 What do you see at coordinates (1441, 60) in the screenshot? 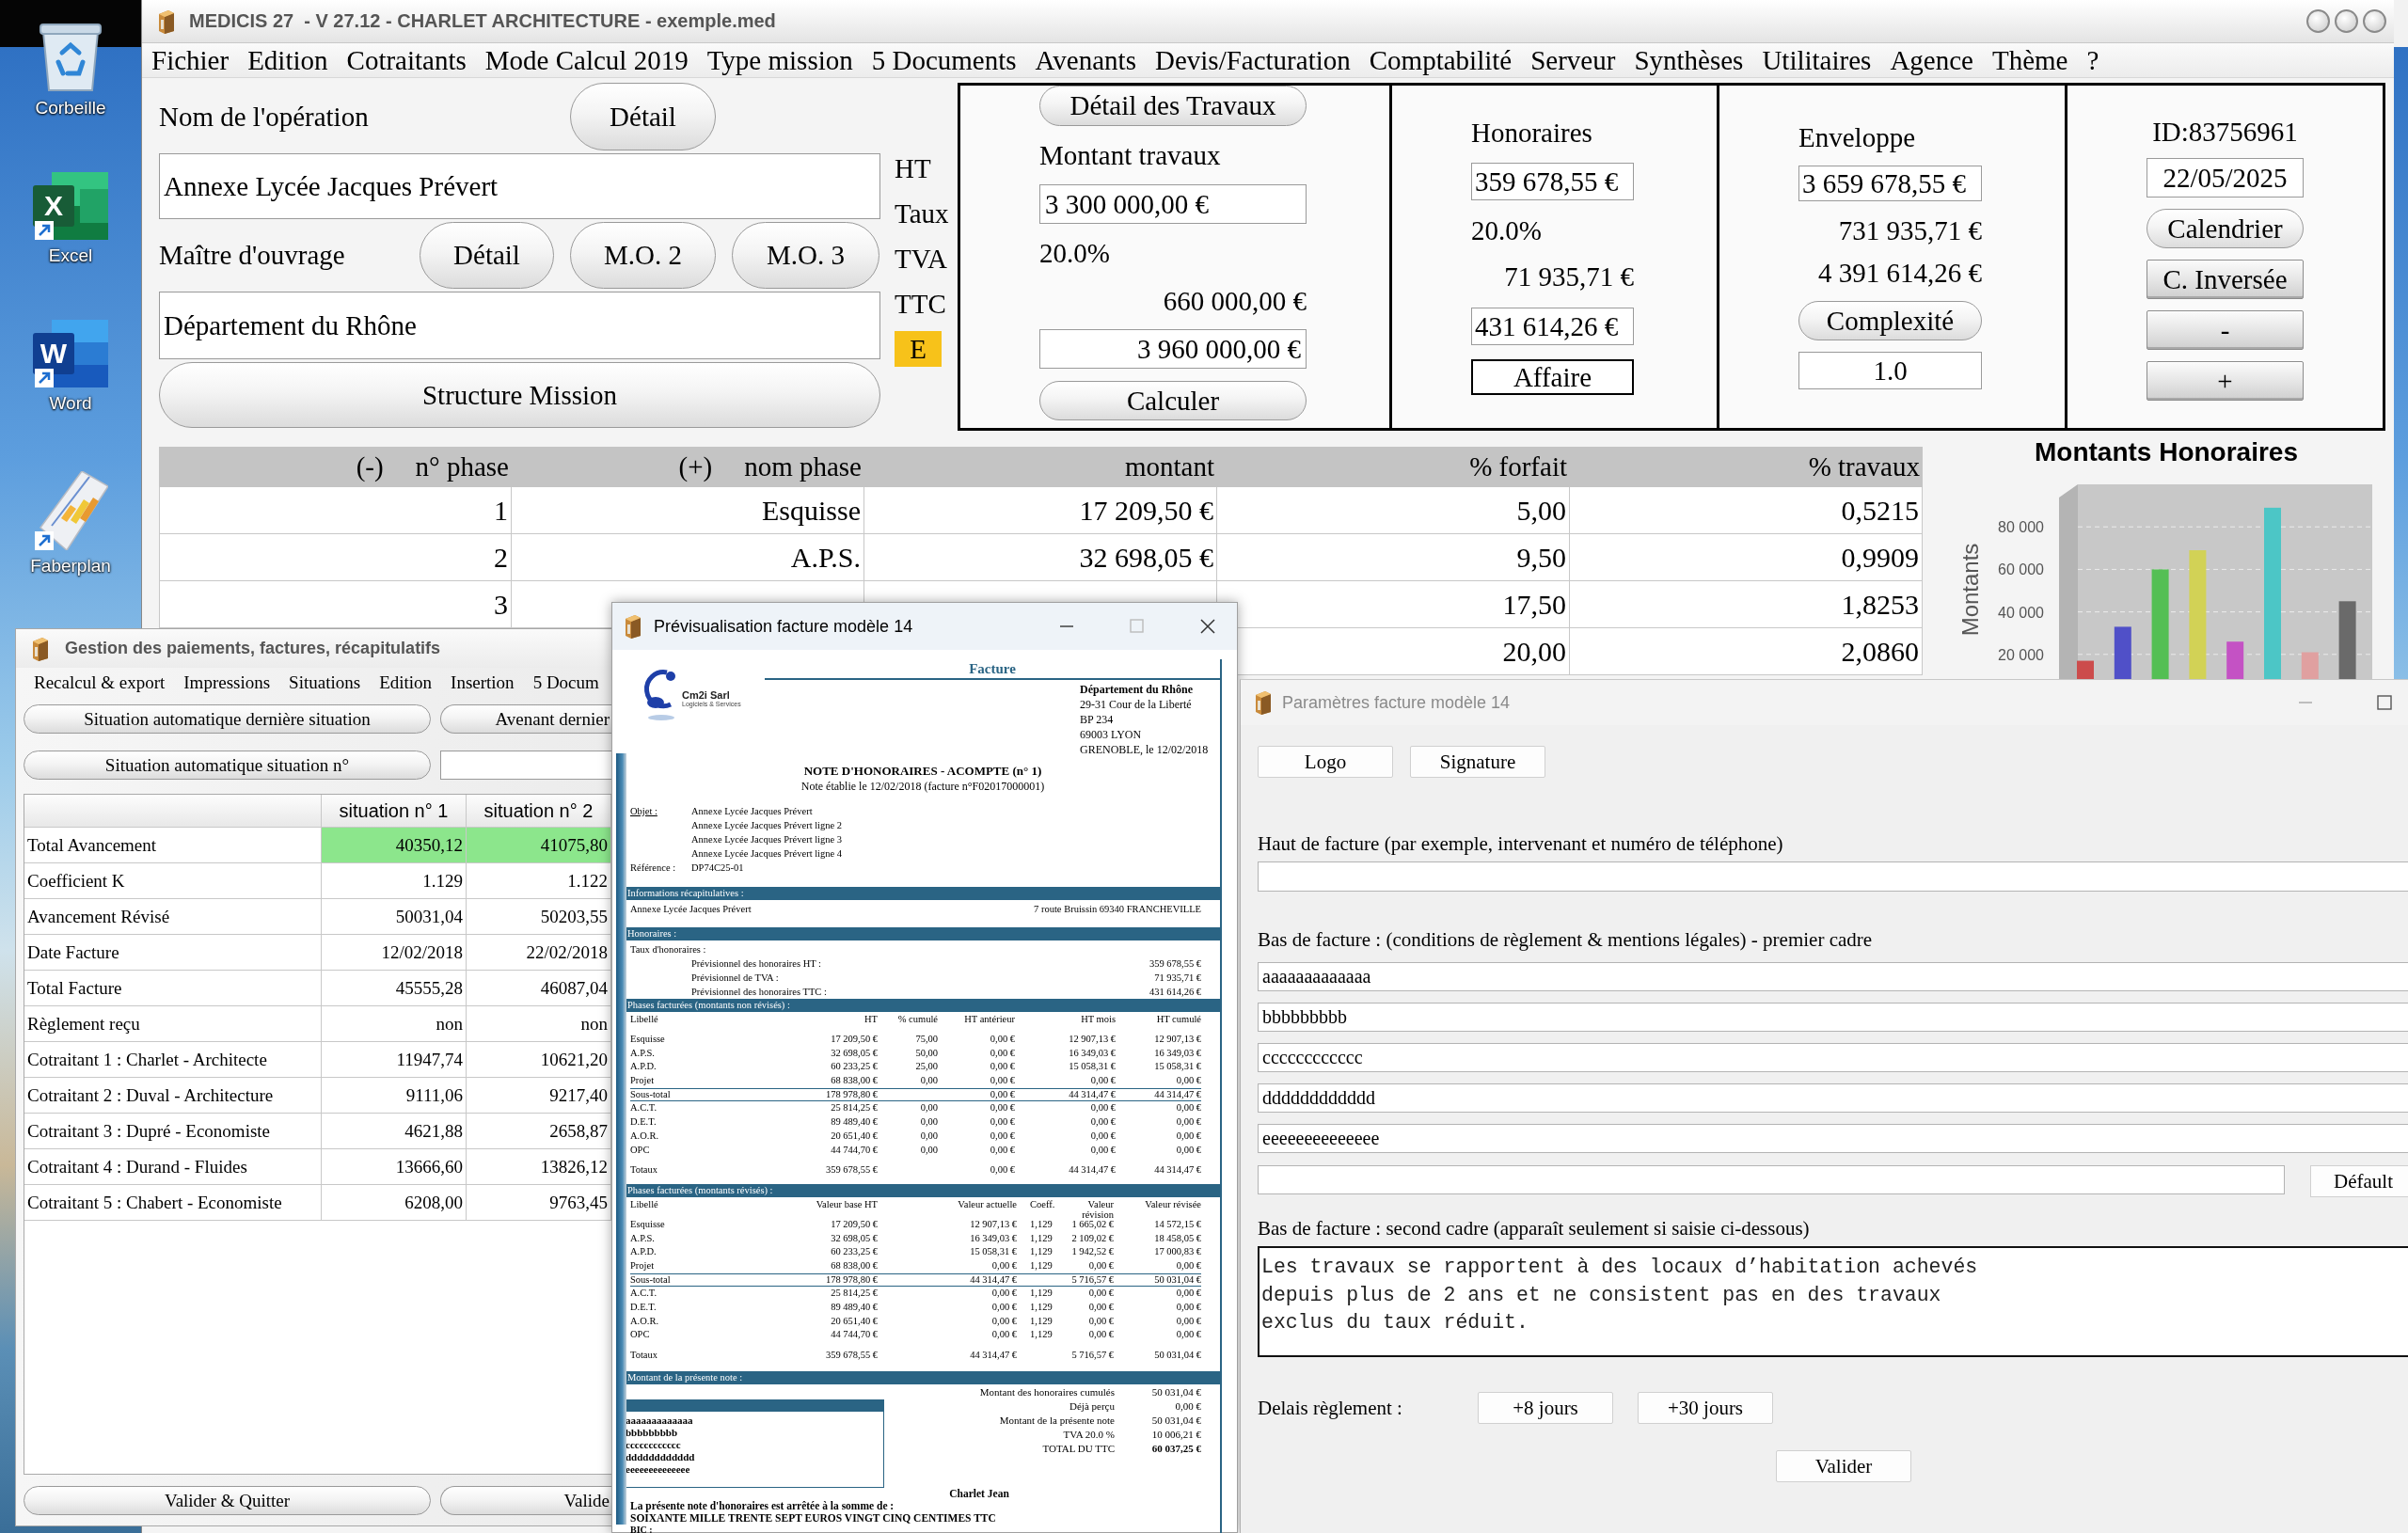
I see `menu-item: Comptabilité` at bounding box center [1441, 60].